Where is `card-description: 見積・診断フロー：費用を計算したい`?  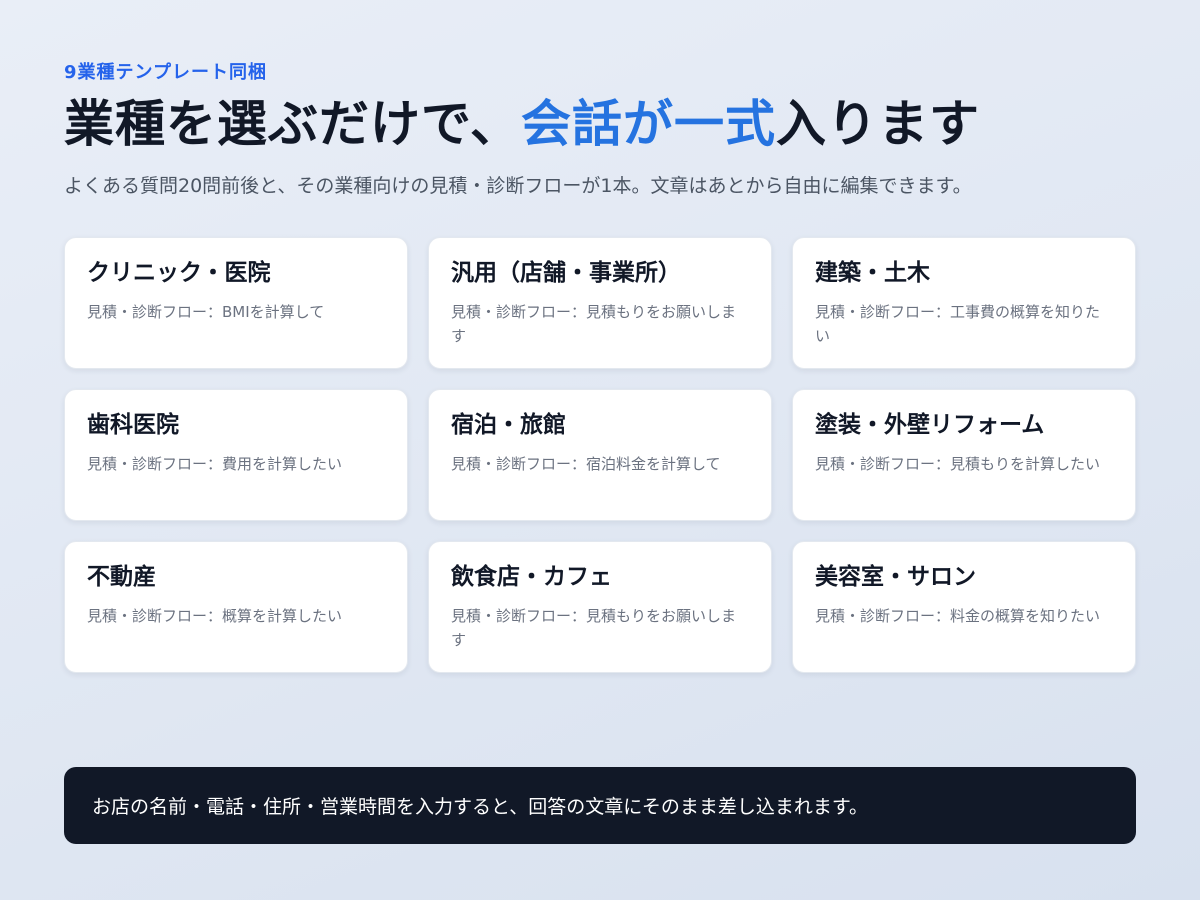 card-description: 見積・診断フロー：費用を計算したい is located at coordinates (215, 464).